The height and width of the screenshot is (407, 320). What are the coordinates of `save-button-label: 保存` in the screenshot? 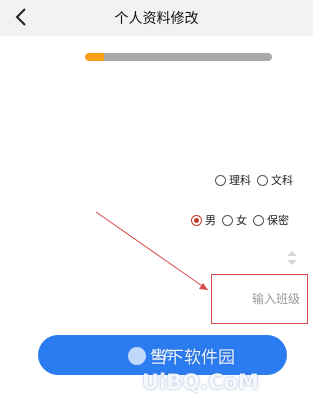 It's located at (162, 355).